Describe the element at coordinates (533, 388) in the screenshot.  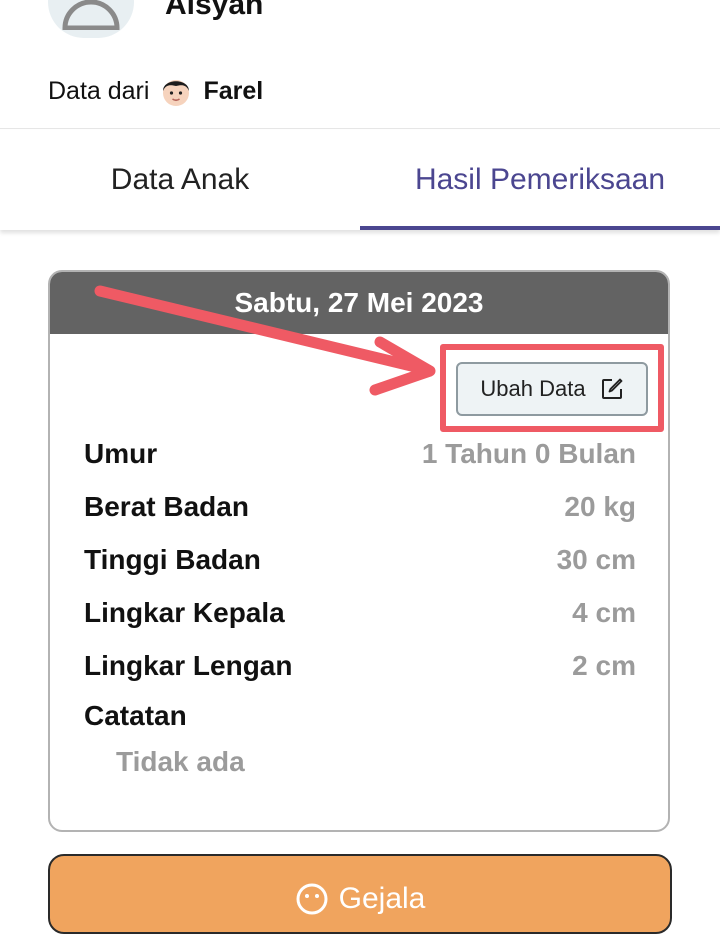
I see `edit-data-label: Ubah Data` at that location.